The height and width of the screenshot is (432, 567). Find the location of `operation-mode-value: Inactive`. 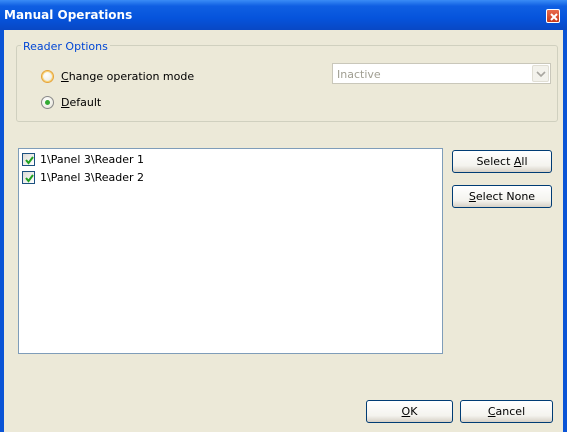

operation-mode-value: Inactive is located at coordinates (359, 74).